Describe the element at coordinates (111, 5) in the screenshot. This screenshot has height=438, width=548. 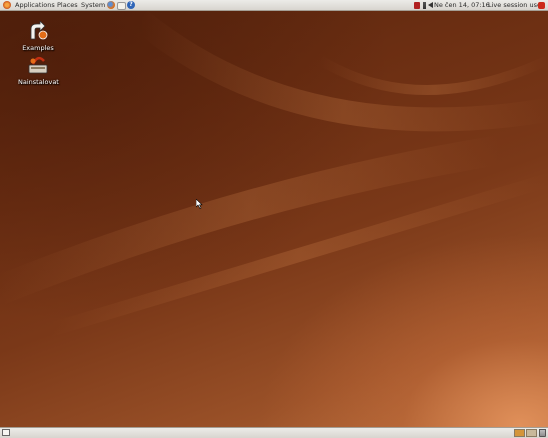
I see `firefox-icon` at that location.